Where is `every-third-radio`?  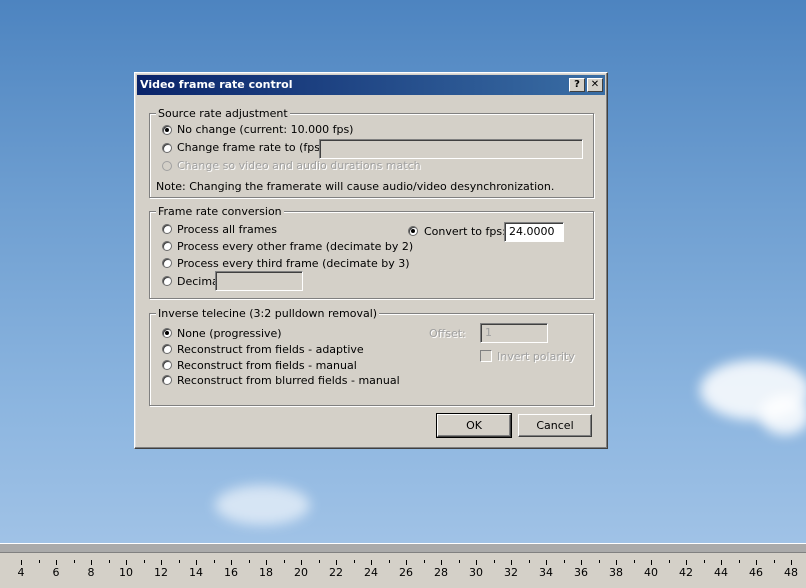 every-third-radio is located at coordinates (167, 263).